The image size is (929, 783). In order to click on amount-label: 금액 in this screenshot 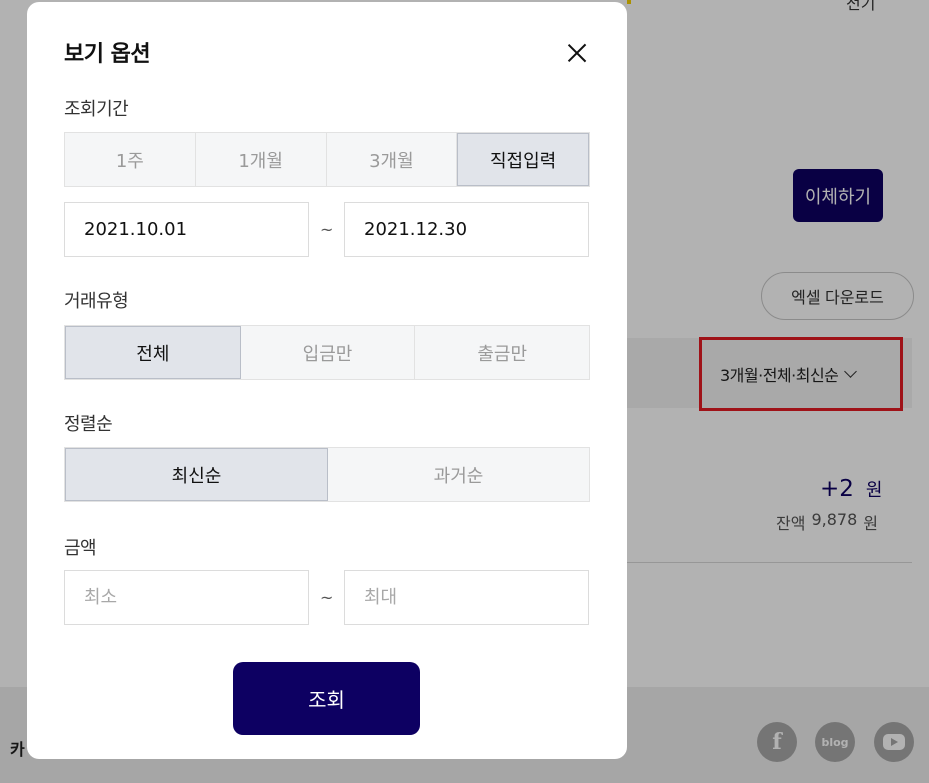, I will do `click(80, 548)`.